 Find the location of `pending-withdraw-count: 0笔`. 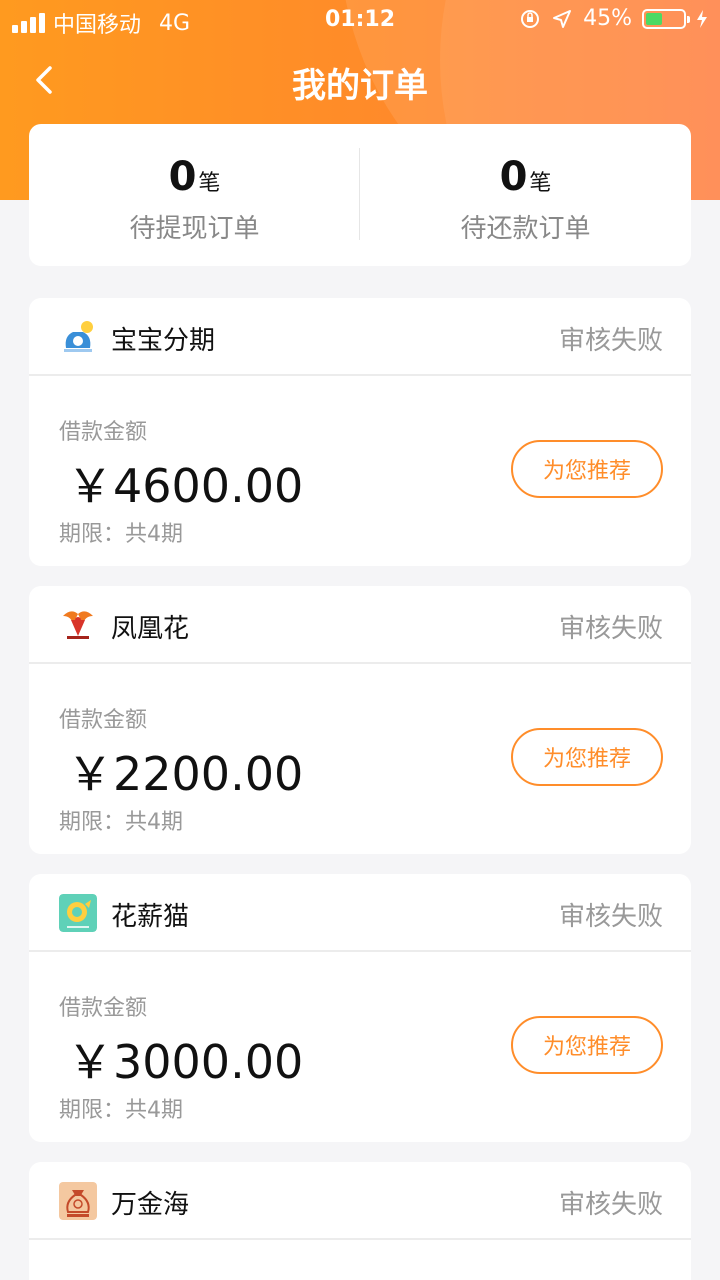

pending-withdraw-count: 0笔 is located at coordinates (194, 177).